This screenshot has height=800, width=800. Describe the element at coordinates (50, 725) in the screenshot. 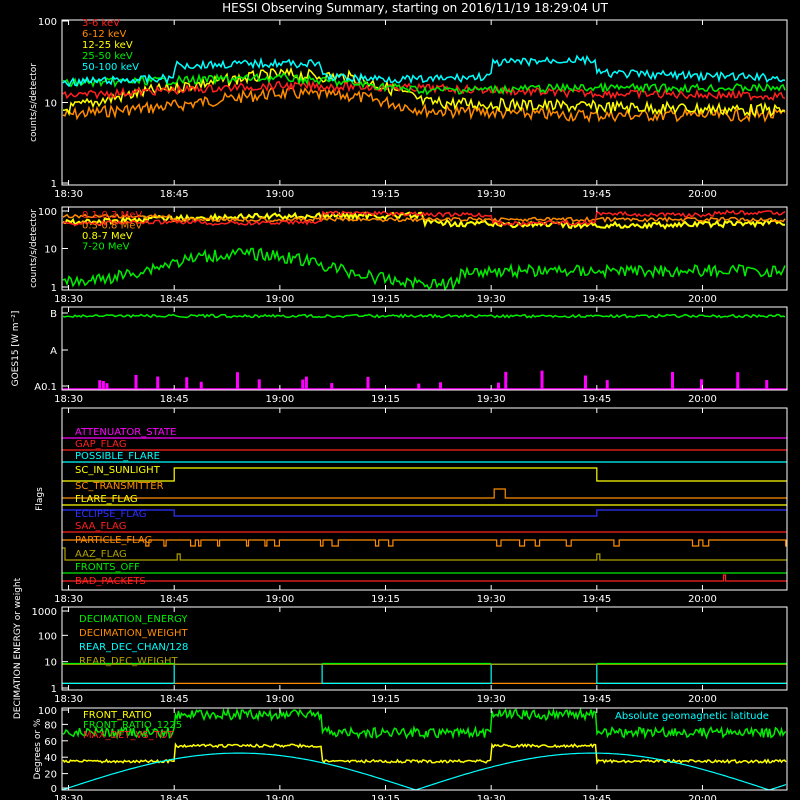

I see `y-tick-label: 80` at that location.